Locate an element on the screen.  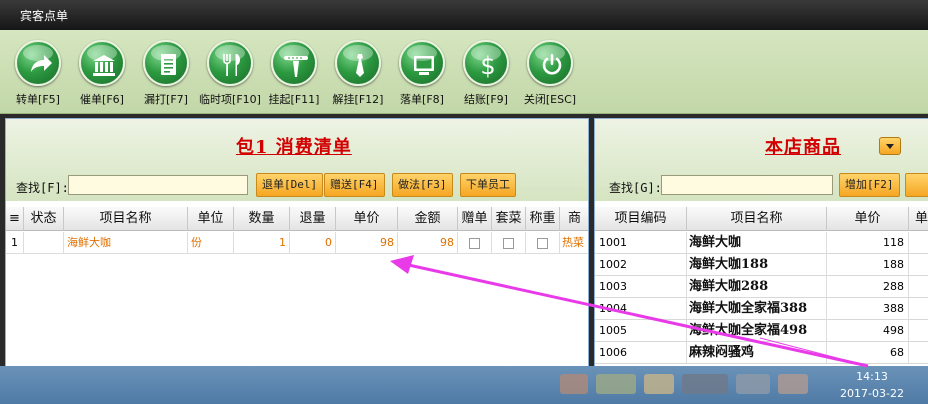
clock-time: 14:13 is located at coordinates (872, 376).